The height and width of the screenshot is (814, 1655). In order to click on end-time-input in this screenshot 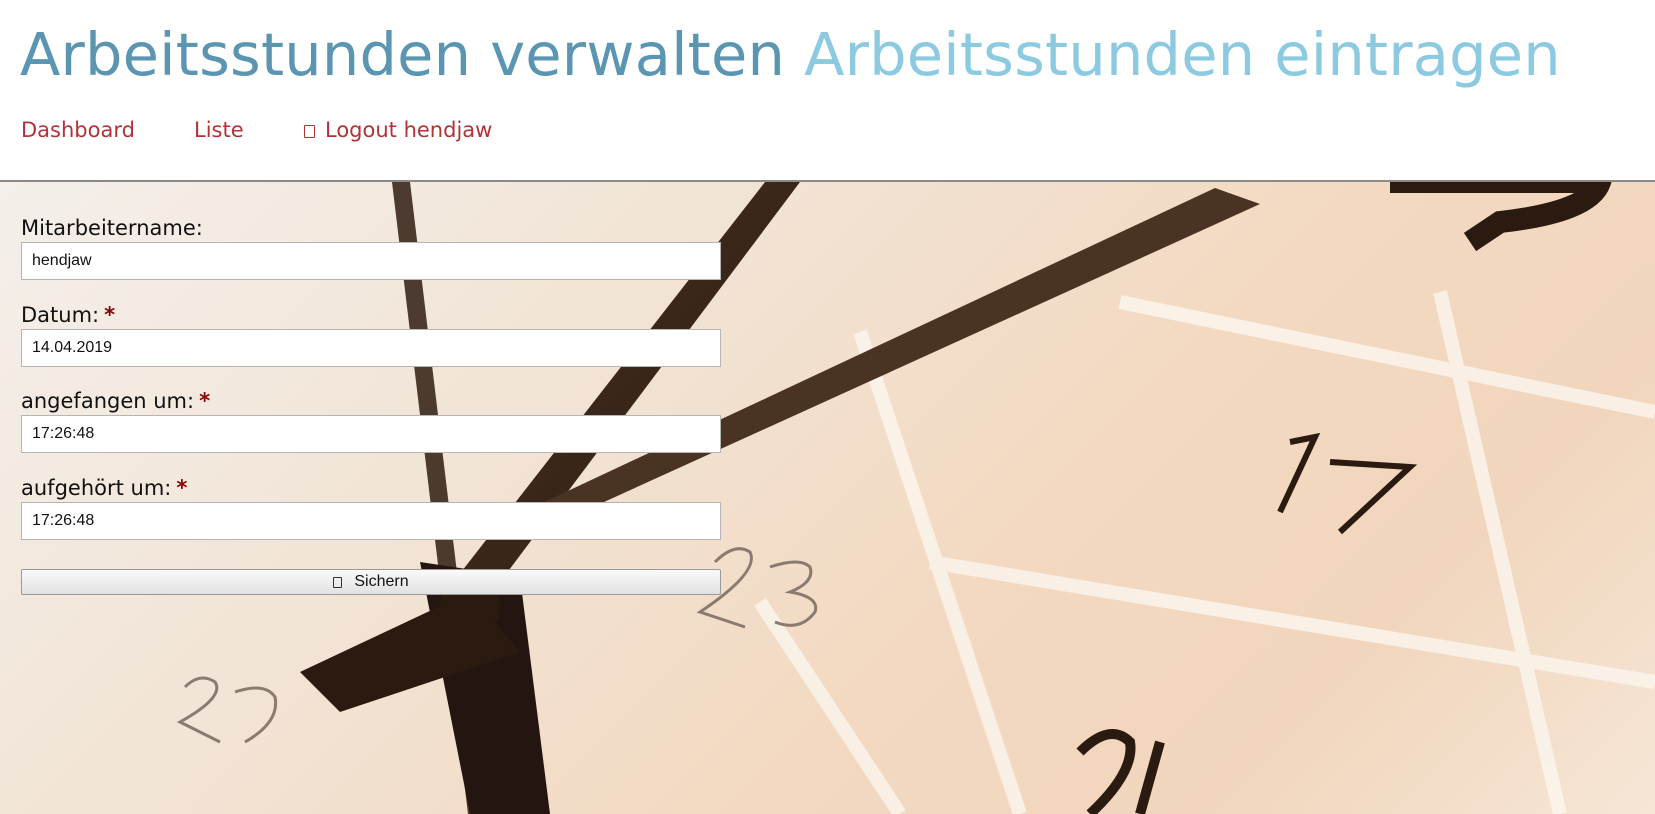, I will do `click(371, 521)`.